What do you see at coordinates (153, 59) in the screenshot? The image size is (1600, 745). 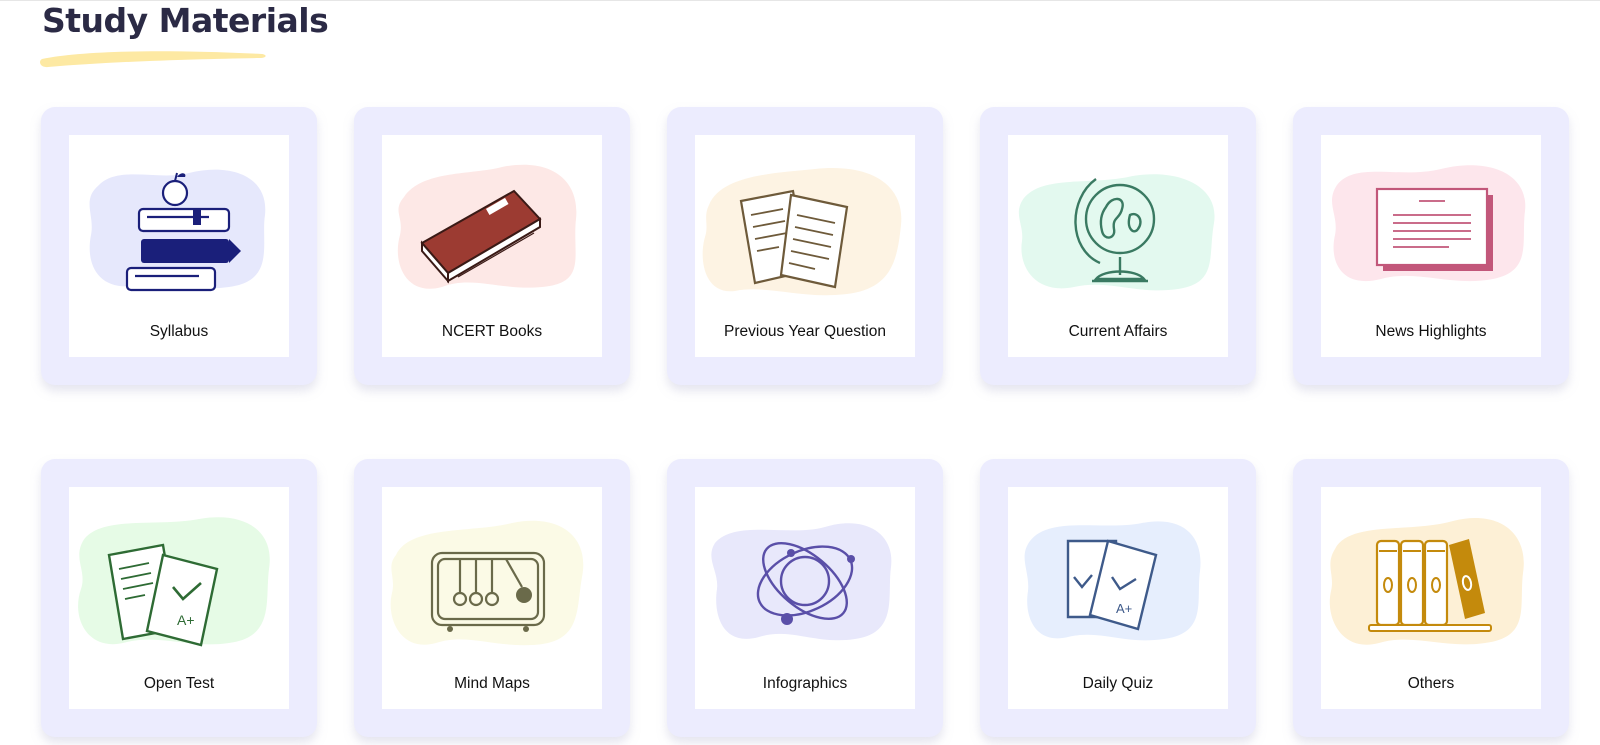 I see `title-underline-brushstroke` at bounding box center [153, 59].